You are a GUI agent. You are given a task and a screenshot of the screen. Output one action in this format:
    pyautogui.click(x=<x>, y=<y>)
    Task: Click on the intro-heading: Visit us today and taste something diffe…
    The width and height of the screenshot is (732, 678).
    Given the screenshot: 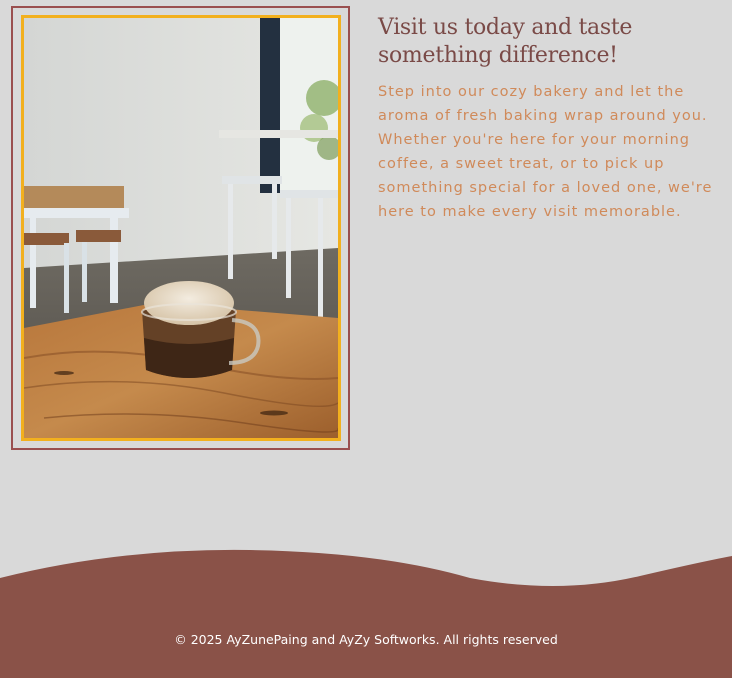 What is the action you would take?
    pyautogui.click(x=505, y=41)
    